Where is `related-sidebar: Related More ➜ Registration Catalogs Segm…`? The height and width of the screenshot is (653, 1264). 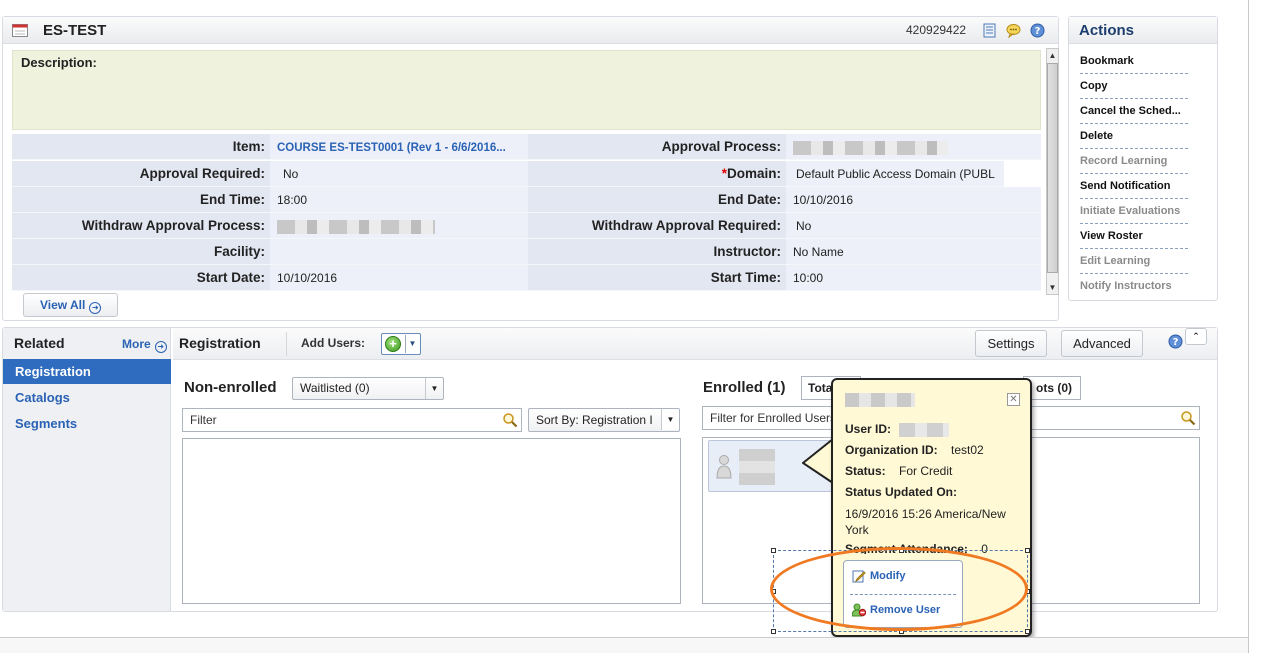
related-sidebar: Related More ➜ Registration Catalogs Segm… is located at coordinates (87, 469).